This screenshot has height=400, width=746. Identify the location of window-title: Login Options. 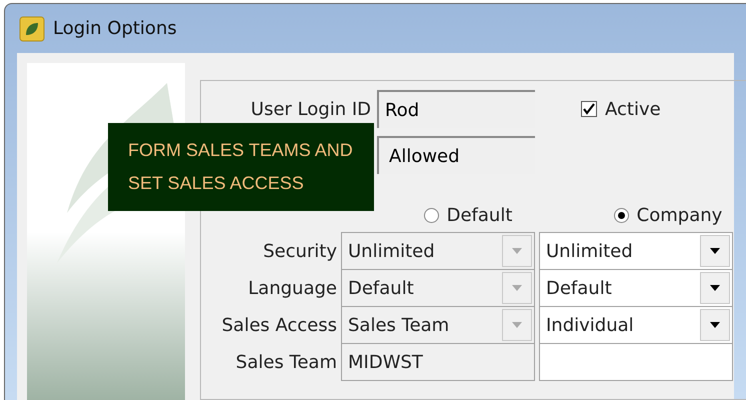
(115, 29).